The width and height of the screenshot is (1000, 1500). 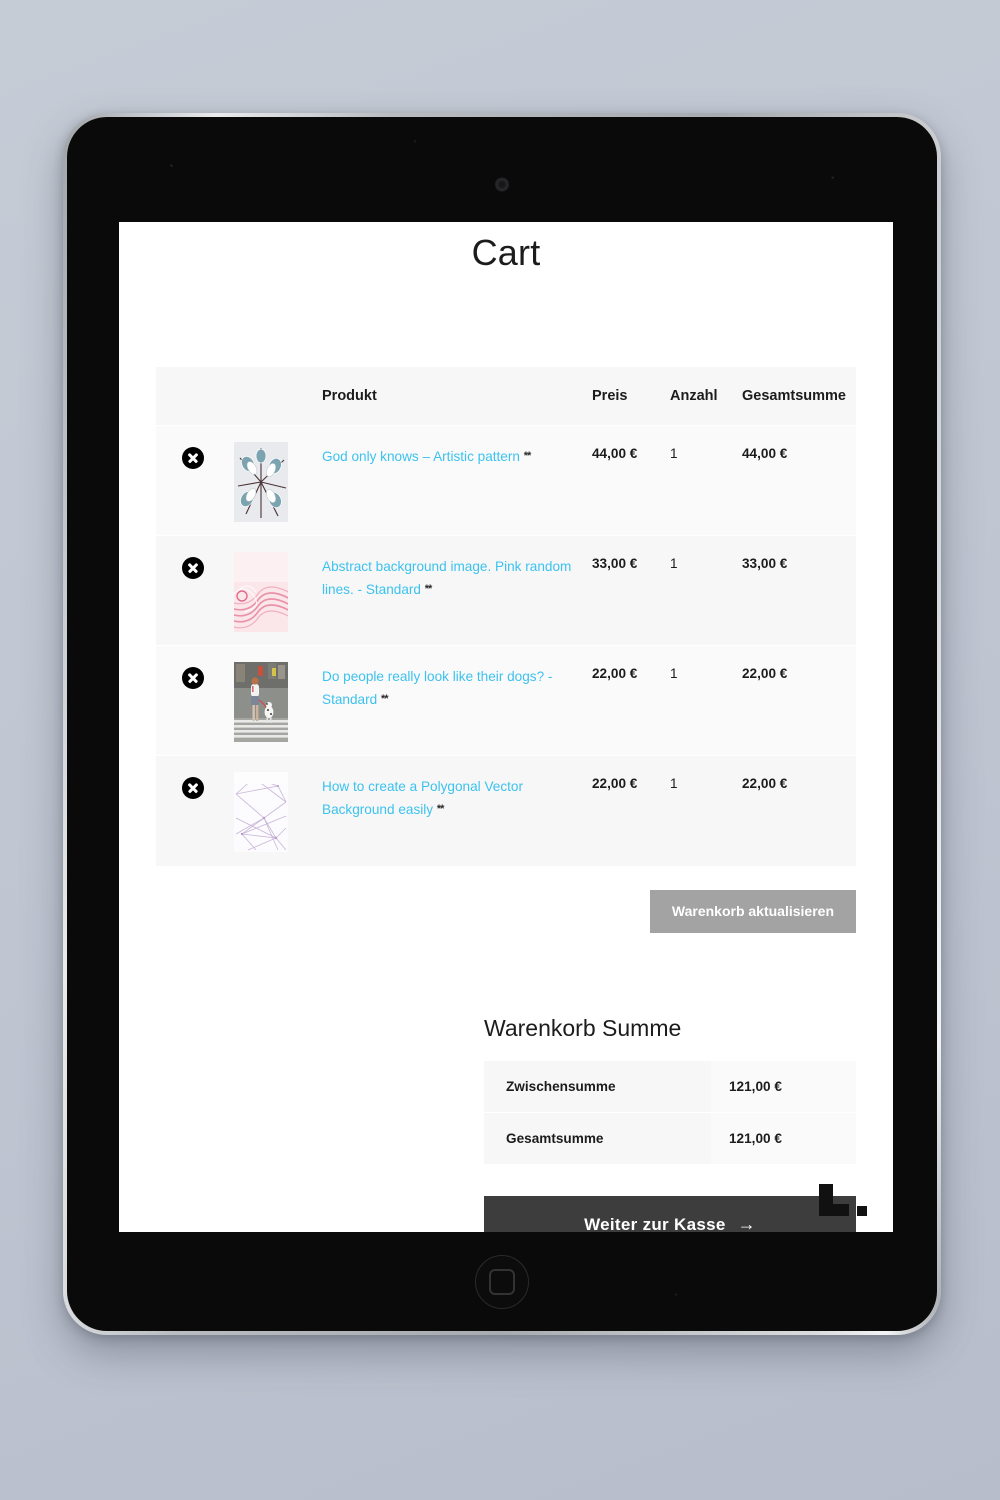 What do you see at coordinates (457, 480) in the screenshot?
I see `cell-product: God only knows – Artistic pattern **` at bounding box center [457, 480].